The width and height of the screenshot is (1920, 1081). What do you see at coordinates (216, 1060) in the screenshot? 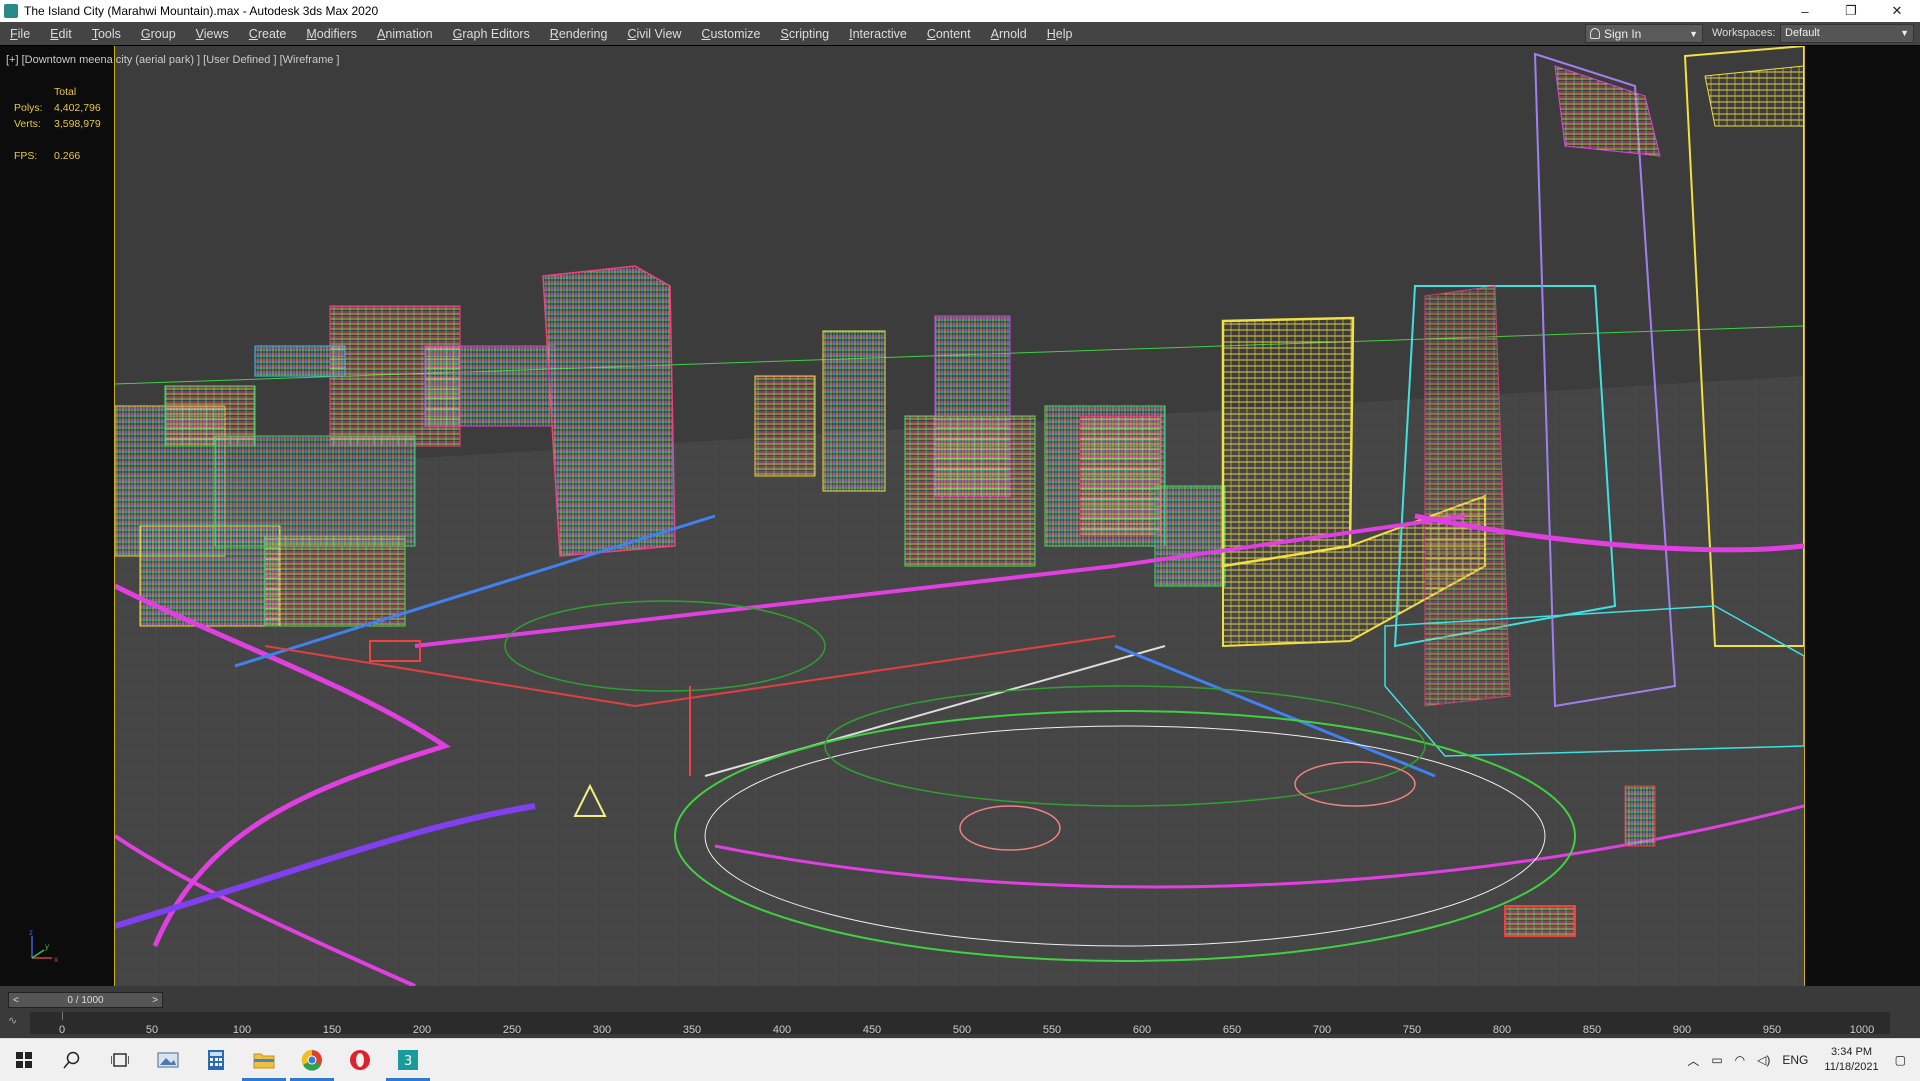
I see `calculator-app-icon` at bounding box center [216, 1060].